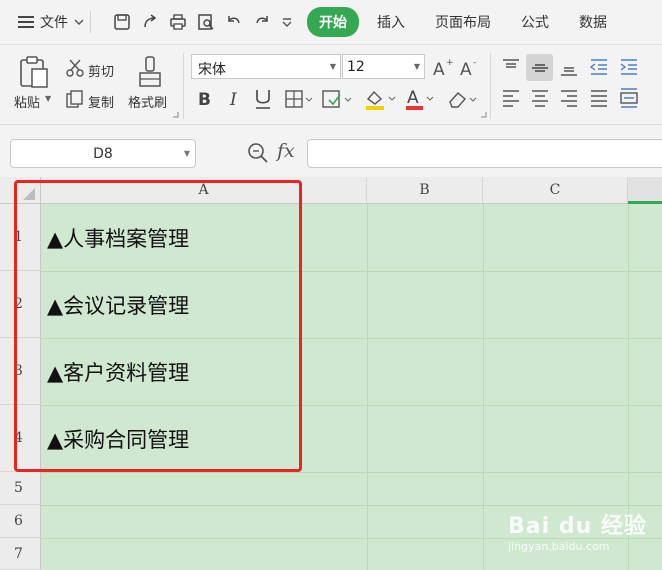 The width and height of the screenshot is (662, 570). What do you see at coordinates (629, 67) in the screenshot?
I see `increase-indent-icon` at bounding box center [629, 67].